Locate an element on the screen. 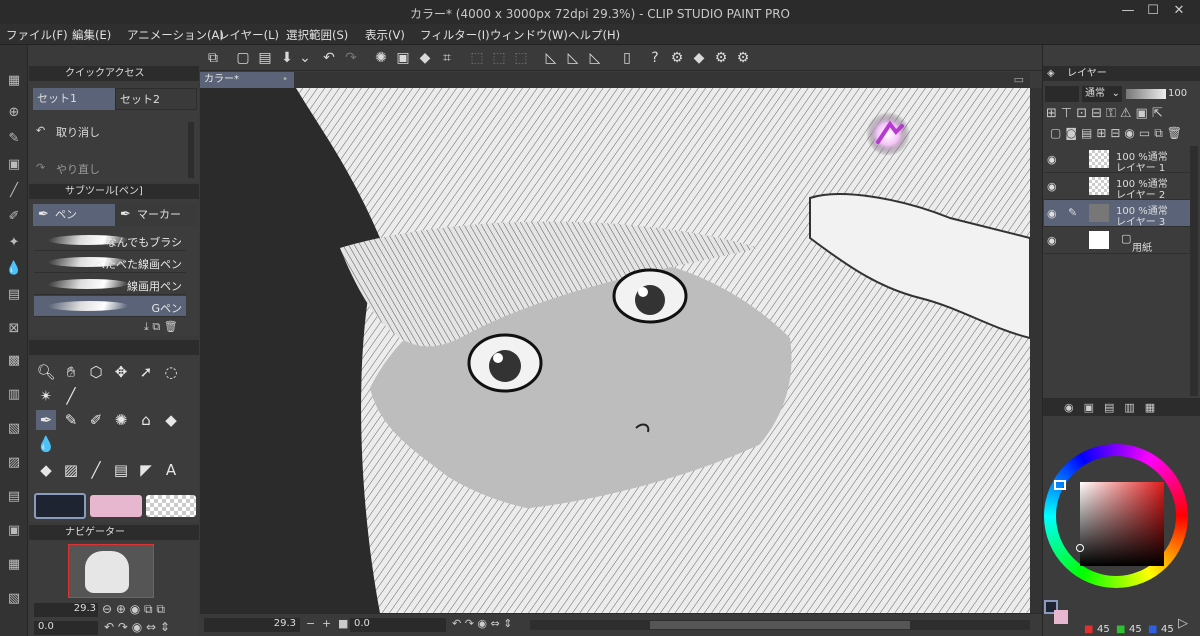 The width and height of the screenshot is (1200, 636). status-zoom-field: 29.3 is located at coordinates (252, 625).